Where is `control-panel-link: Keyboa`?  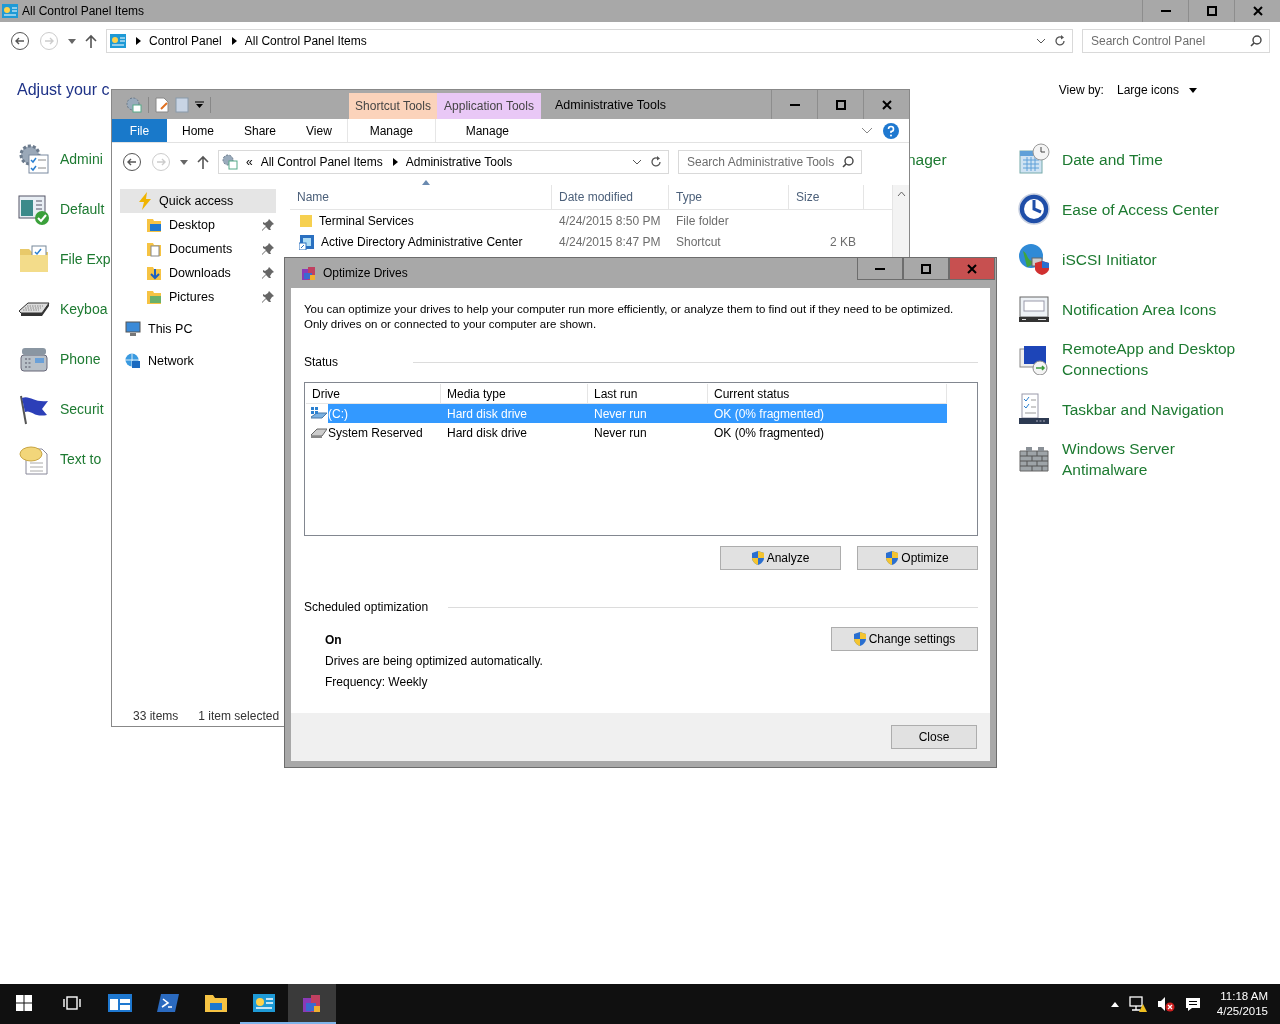 control-panel-link: Keyboa is located at coordinates (84, 309).